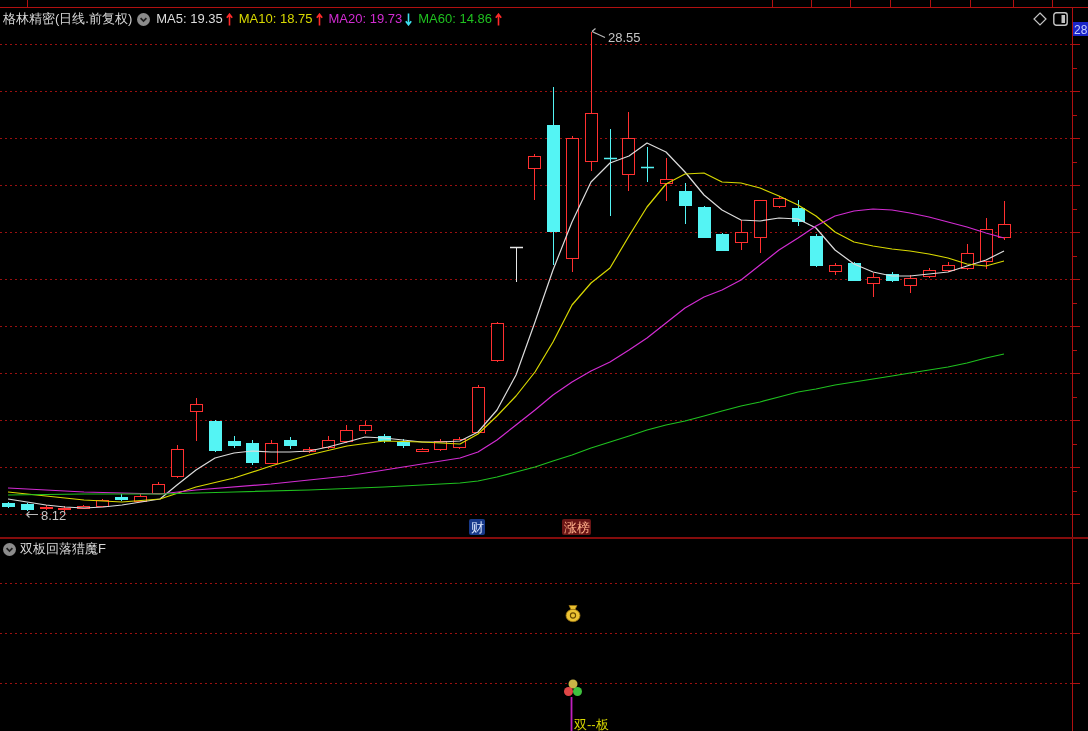  What do you see at coordinates (573, 614) in the screenshot?
I see `money-bag-icon` at bounding box center [573, 614].